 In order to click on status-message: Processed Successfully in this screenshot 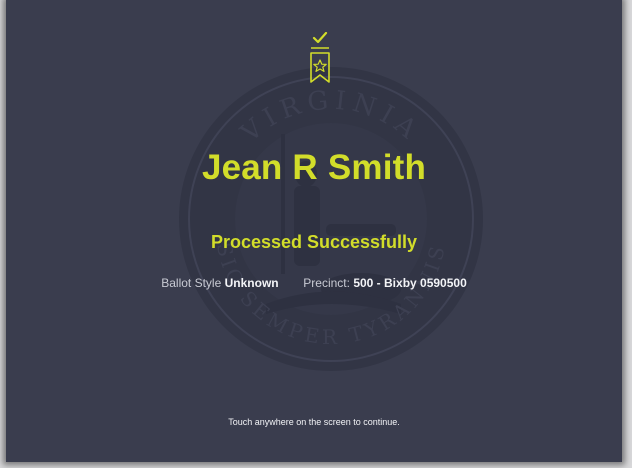, I will do `click(314, 242)`.